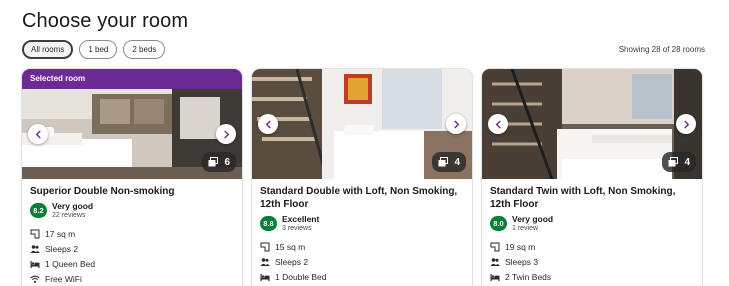  Describe the element at coordinates (132, 233) in the screenshot. I see `feature-size: 17 sq m` at that location.